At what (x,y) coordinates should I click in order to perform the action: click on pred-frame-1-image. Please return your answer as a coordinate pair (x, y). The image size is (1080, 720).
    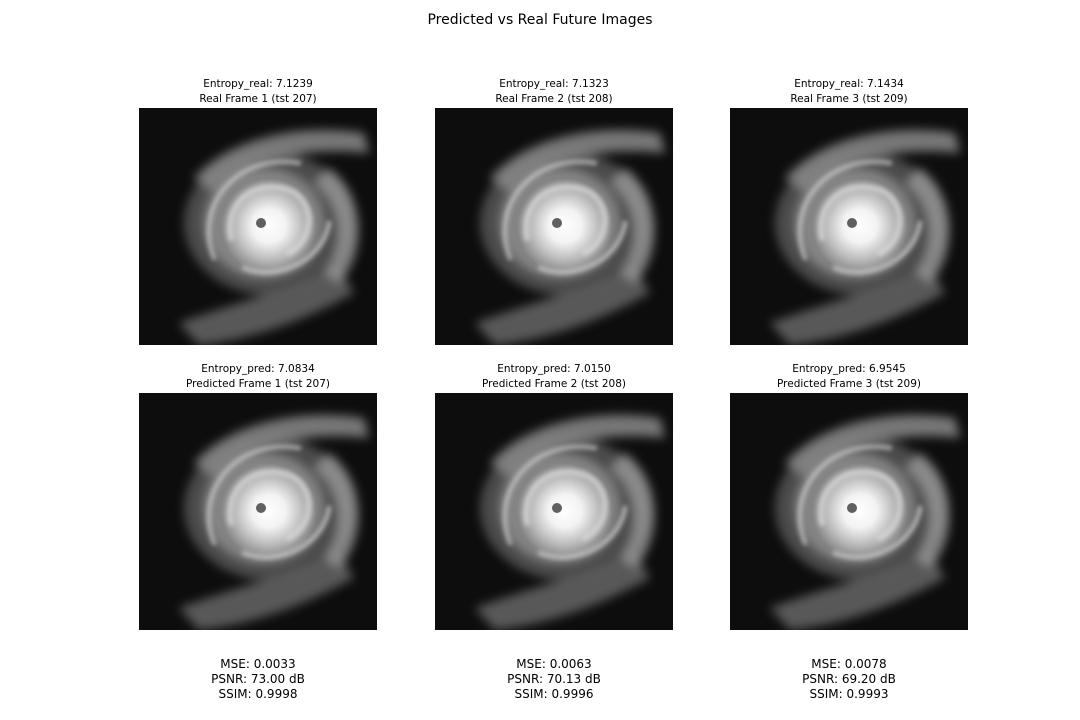
    Looking at the image, I should click on (258, 511).